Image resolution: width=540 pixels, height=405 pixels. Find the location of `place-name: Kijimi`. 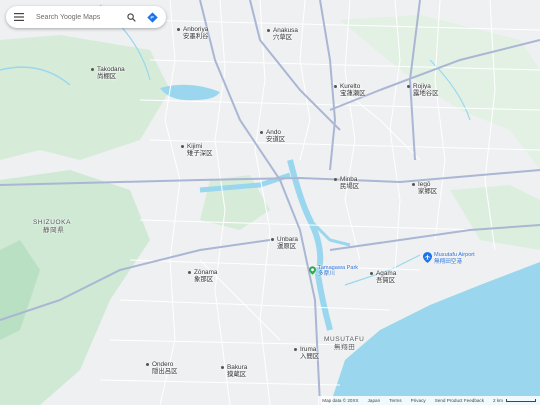

place-name: Kijimi is located at coordinates (195, 146).